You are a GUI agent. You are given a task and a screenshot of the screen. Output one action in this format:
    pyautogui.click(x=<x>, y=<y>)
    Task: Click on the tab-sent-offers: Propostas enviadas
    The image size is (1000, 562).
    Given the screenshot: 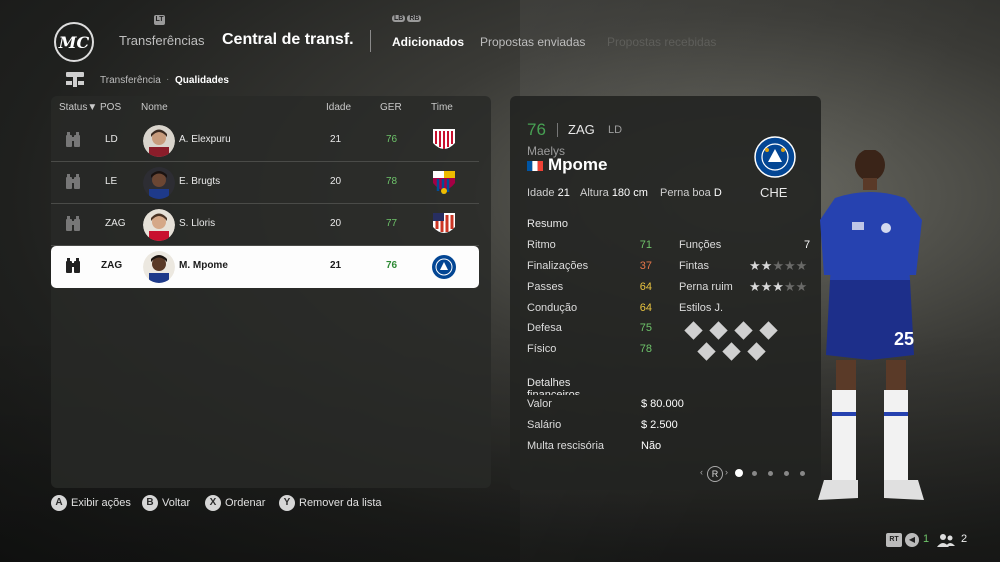 What is the action you would take?
    pyautogui.click(x=532, y=42)
    